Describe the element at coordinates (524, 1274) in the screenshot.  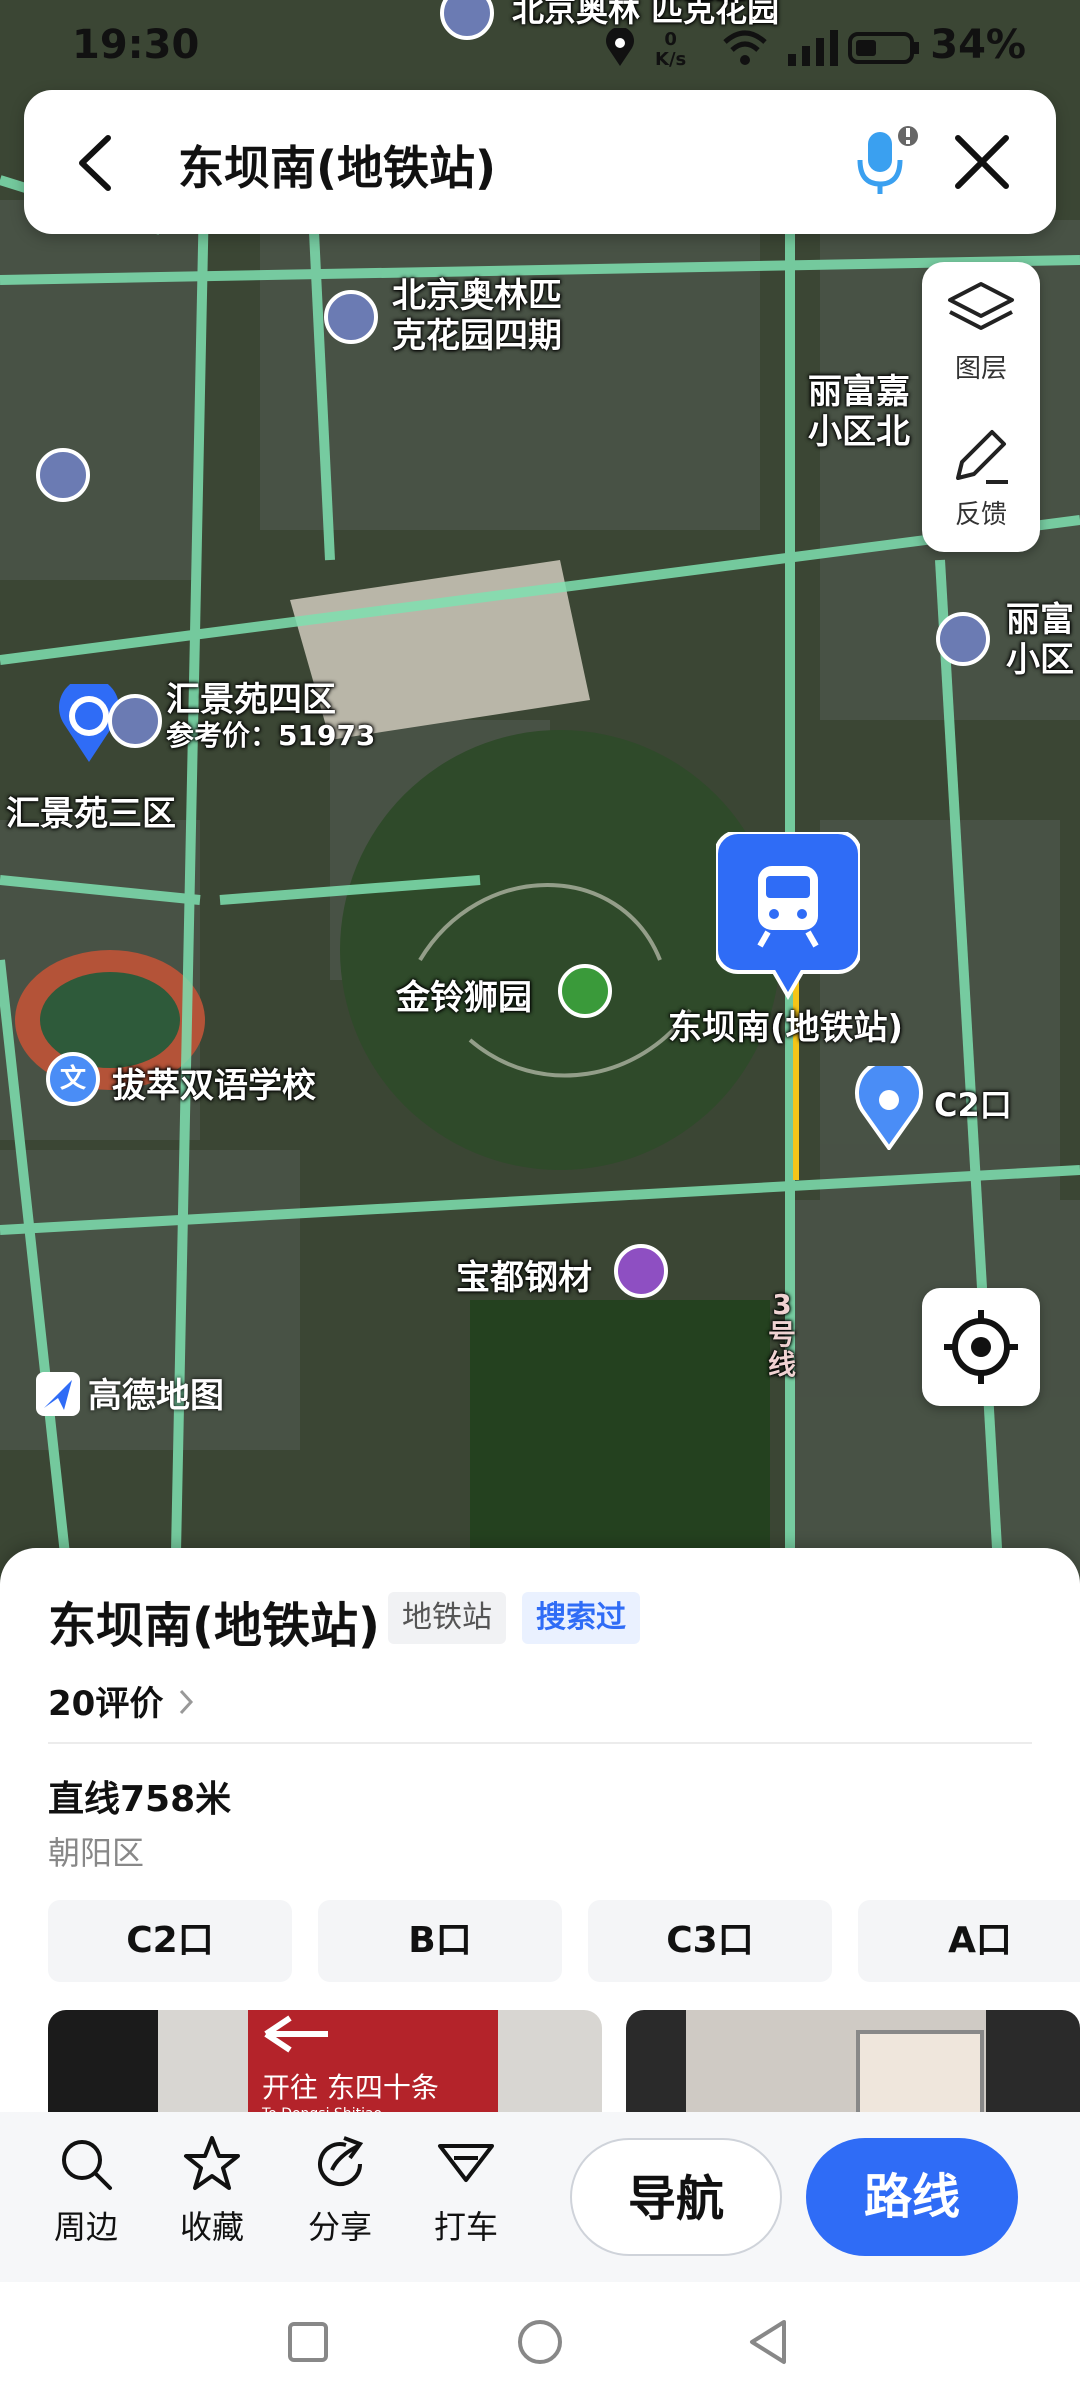
I see `poi-label-baodu: 宝都钢材` at that location.